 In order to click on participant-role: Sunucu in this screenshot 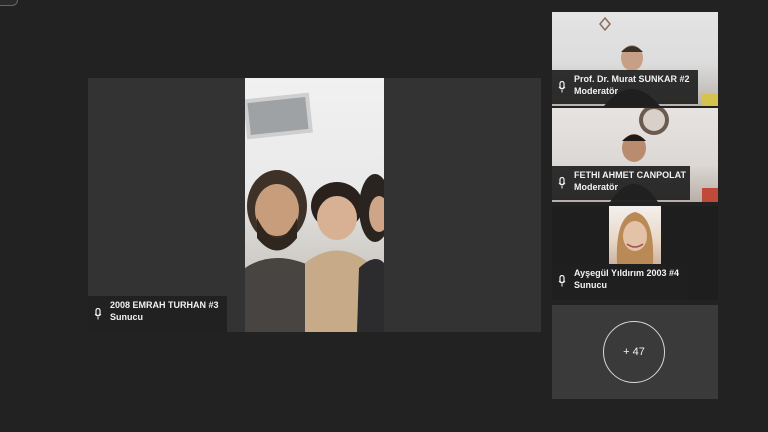, I will do `click(590, 285)`.